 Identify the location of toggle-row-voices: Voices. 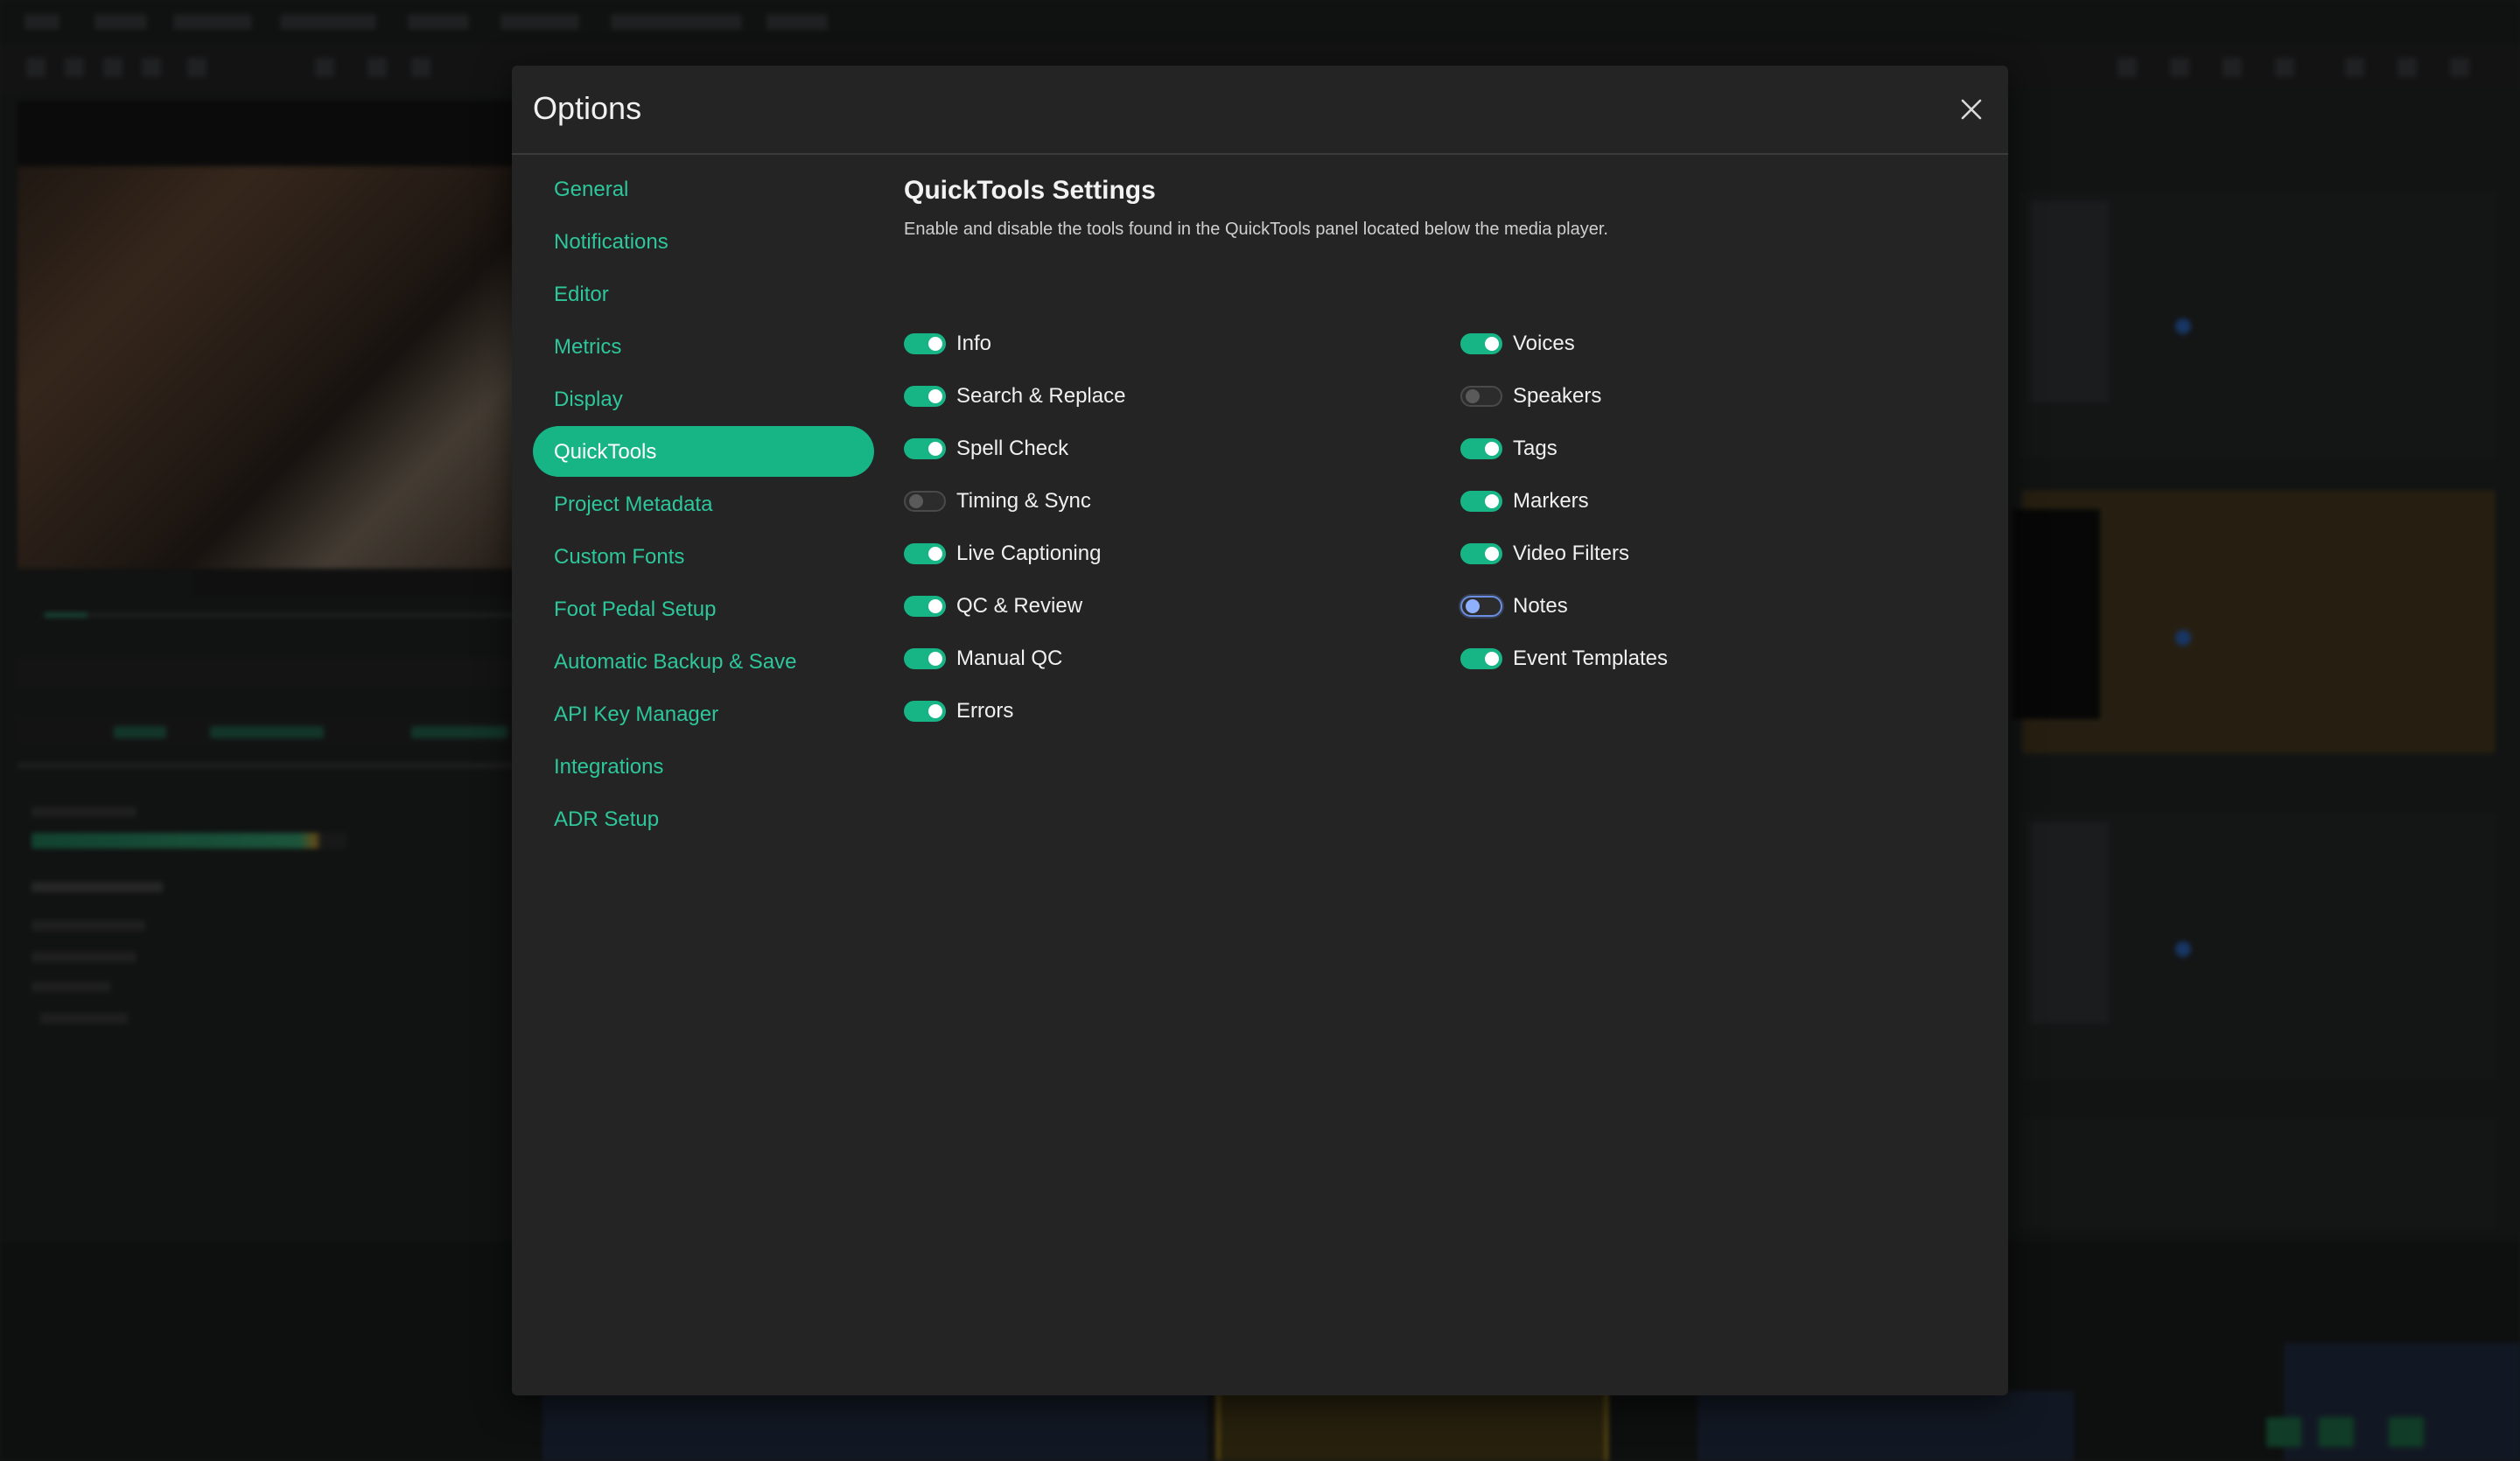
(1722, 352).